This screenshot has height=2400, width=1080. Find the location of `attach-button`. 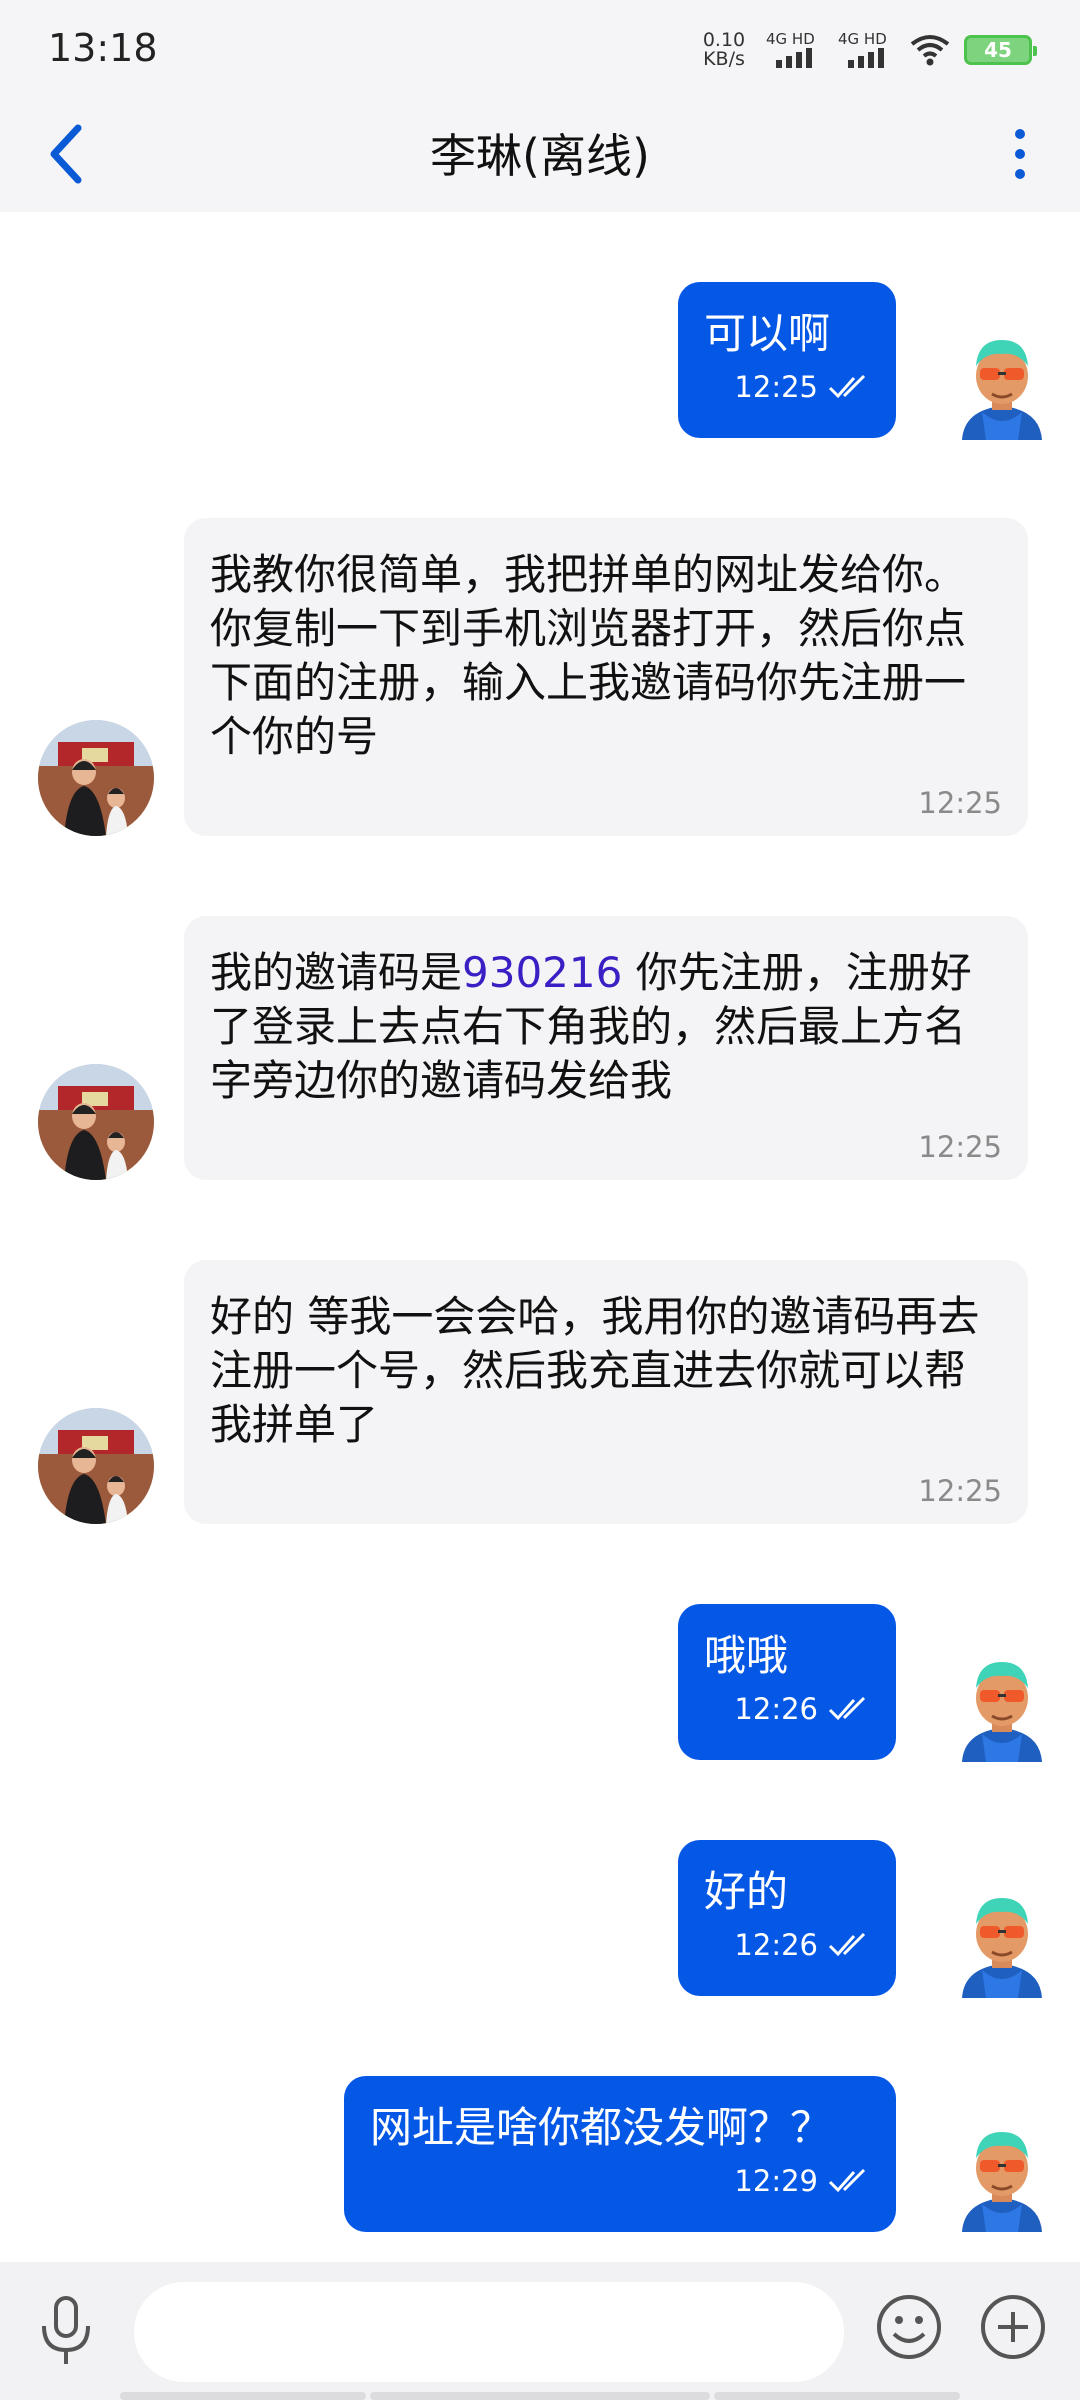

attach-button is located at coordinates (1013, 2327).